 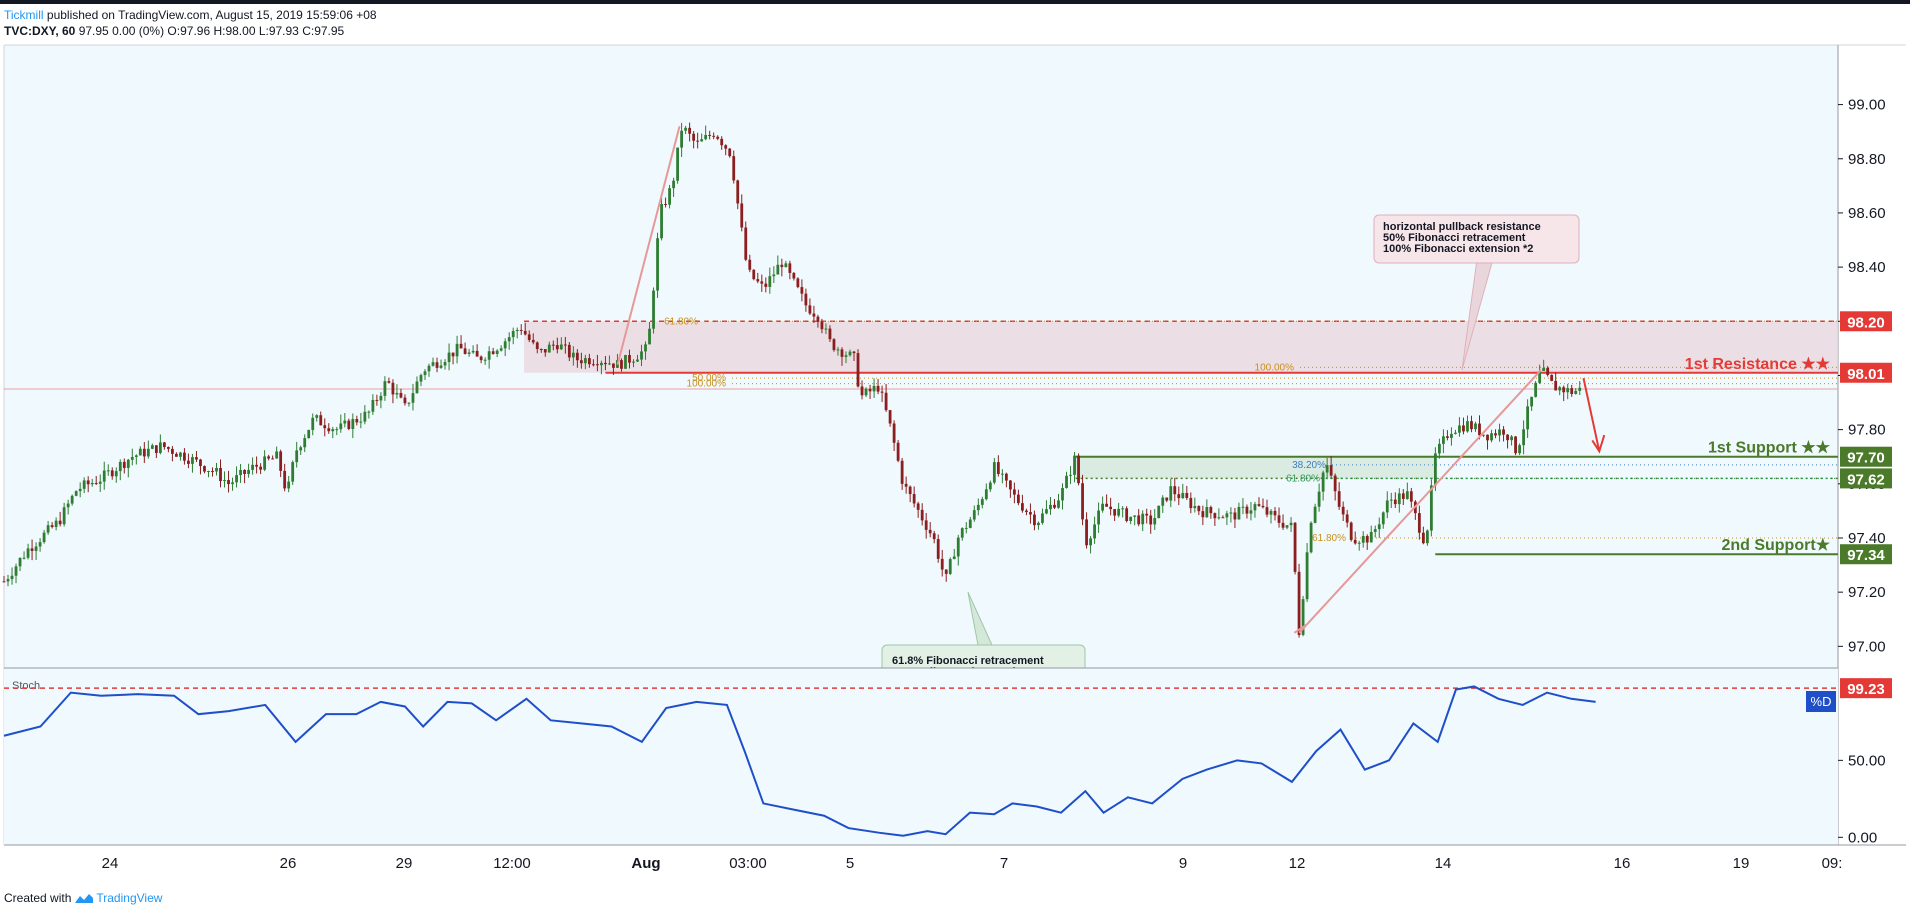 I want to click on support-zone, so click(x=1255, y=467).